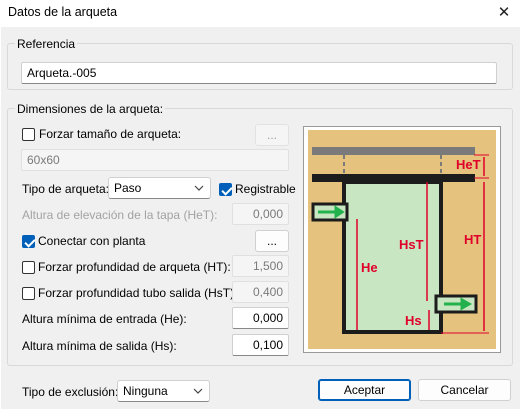 The height and width of the screenshot is (410, 521). What do you see at coordinates (120, 215) in the screenshot?
I see `altura-tapa-label: Altura de elevación de la tapa (HeT):` at bounding box center [120, 215].